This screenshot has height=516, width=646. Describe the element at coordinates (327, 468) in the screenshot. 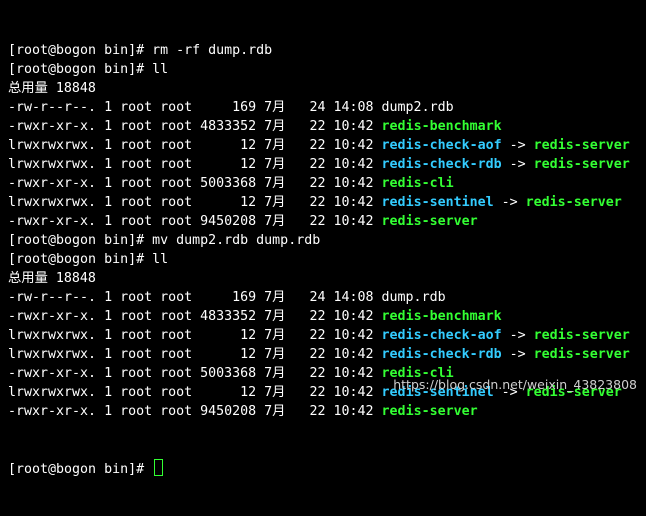

I see `terminal-prompt-line: [root@bogon bin]#` at that location.